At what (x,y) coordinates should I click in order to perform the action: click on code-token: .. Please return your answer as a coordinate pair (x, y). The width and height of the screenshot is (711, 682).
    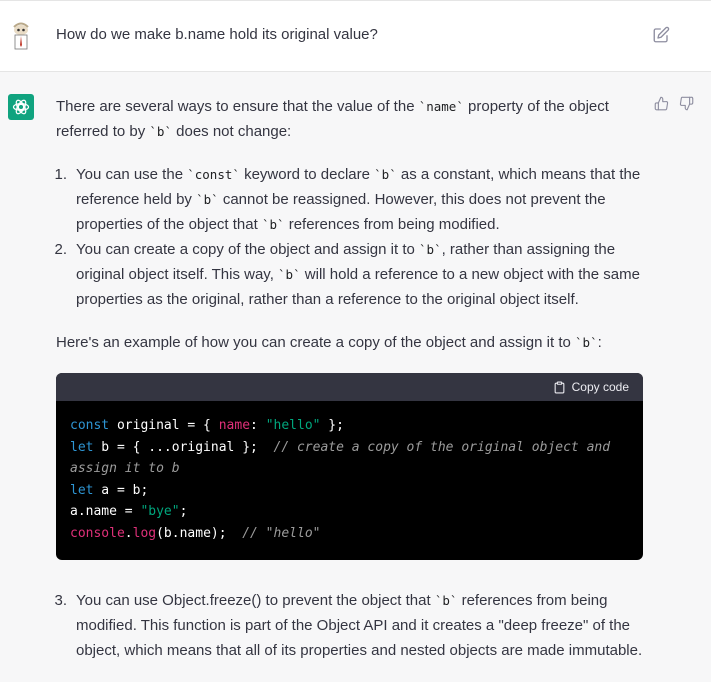
    Looking at the image, I should click on (128, 533).